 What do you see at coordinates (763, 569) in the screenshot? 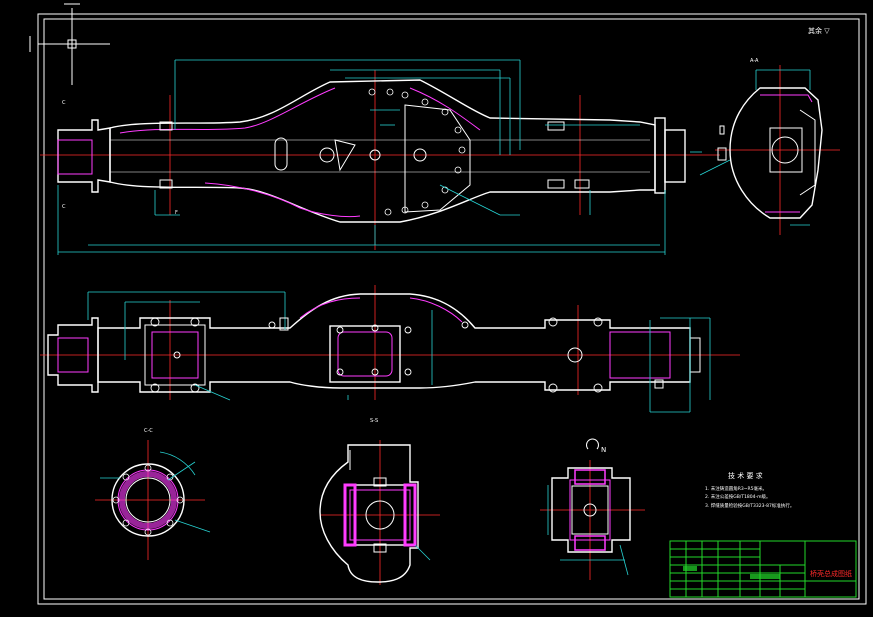
I see `title-block: 桥壳总成图纸` at bounding box center [763, 569].